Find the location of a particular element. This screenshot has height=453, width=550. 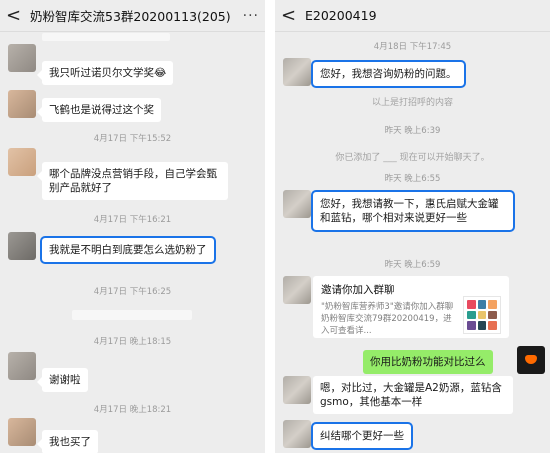

right-chat-title: E20200419 is located at coordinates (341, 15).